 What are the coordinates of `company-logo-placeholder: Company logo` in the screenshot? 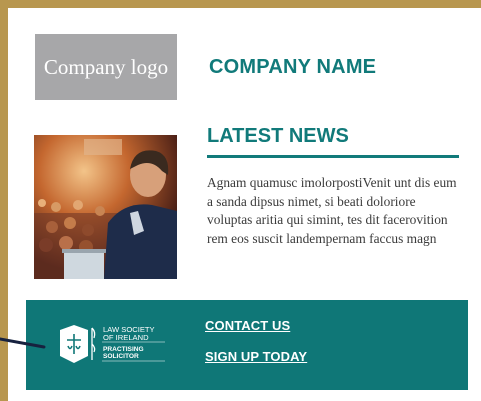 It's located at (106, 67).